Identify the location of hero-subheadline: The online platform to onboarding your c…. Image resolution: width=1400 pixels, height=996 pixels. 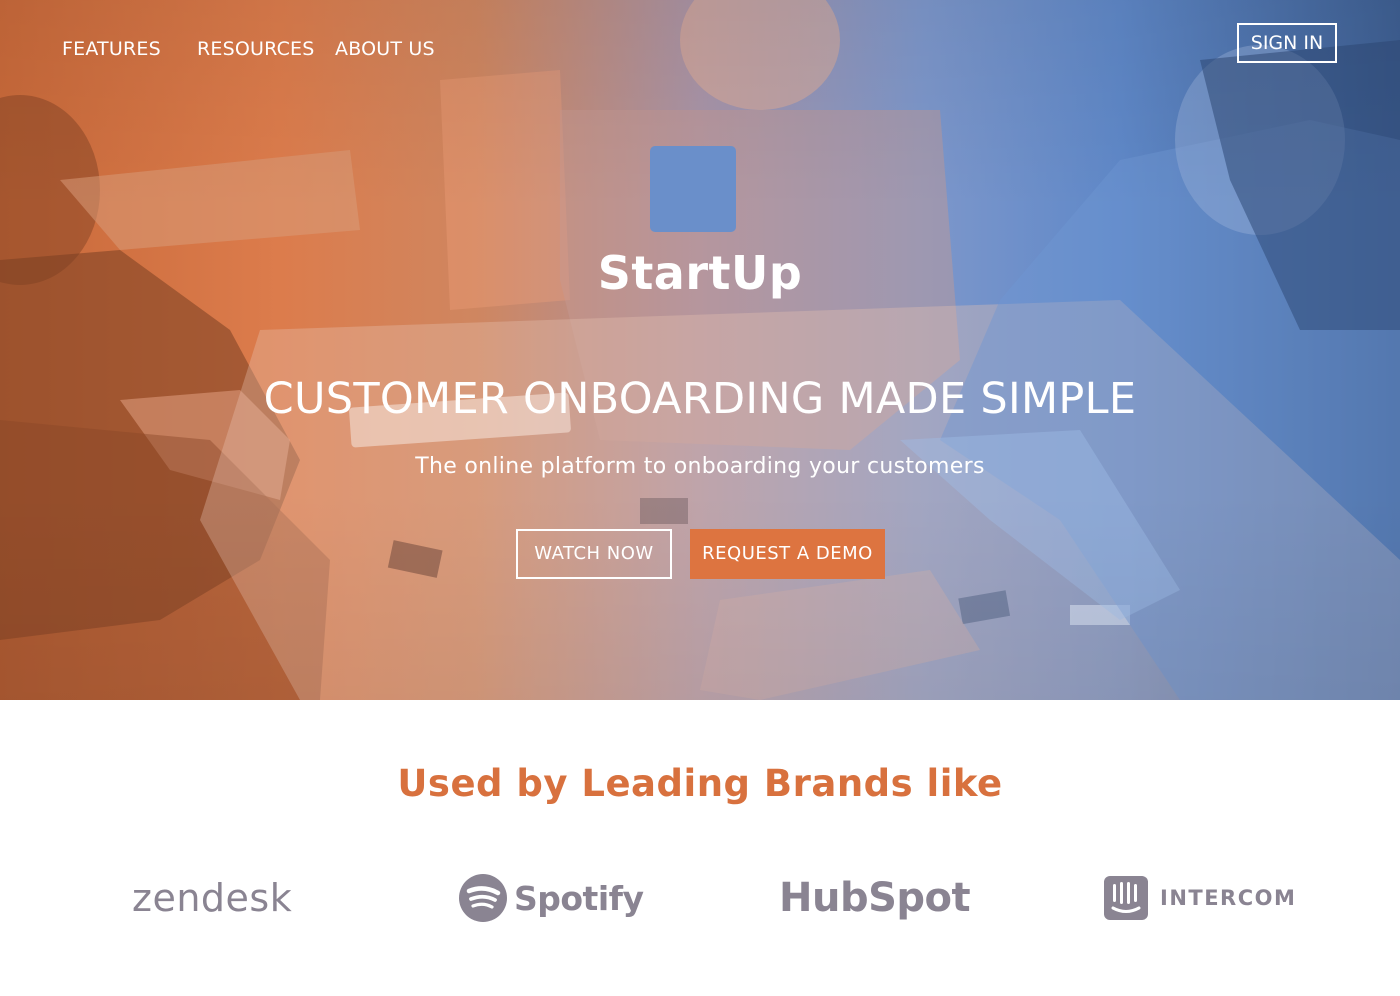
(700, 466).